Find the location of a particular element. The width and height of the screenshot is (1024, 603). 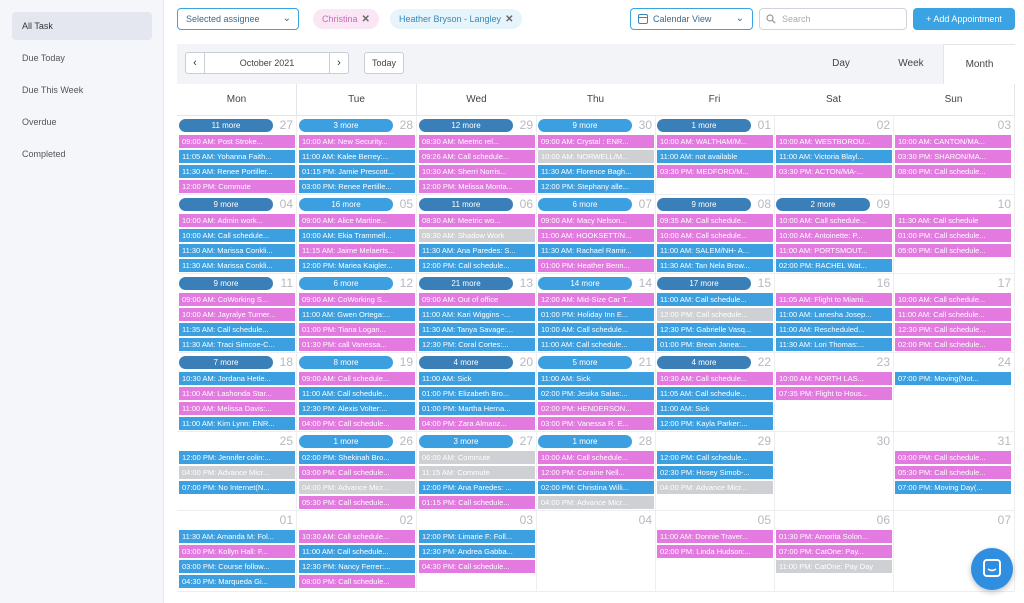

chat-button is located at coordinates (992, 569).